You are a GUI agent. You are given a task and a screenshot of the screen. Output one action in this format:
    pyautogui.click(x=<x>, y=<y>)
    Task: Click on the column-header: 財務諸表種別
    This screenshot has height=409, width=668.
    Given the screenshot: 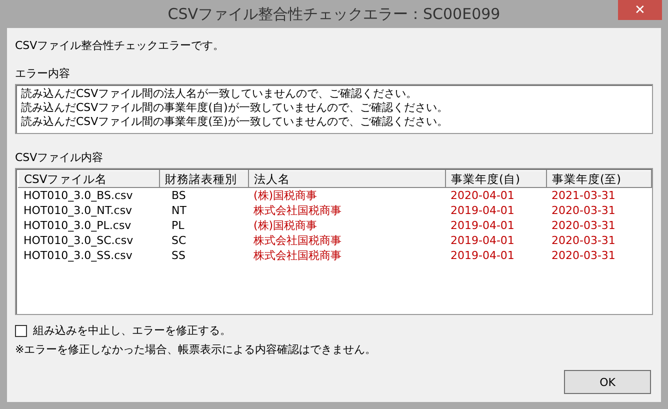 What is the action you would take?
    pyautogui.click(x=204, y=179)
    